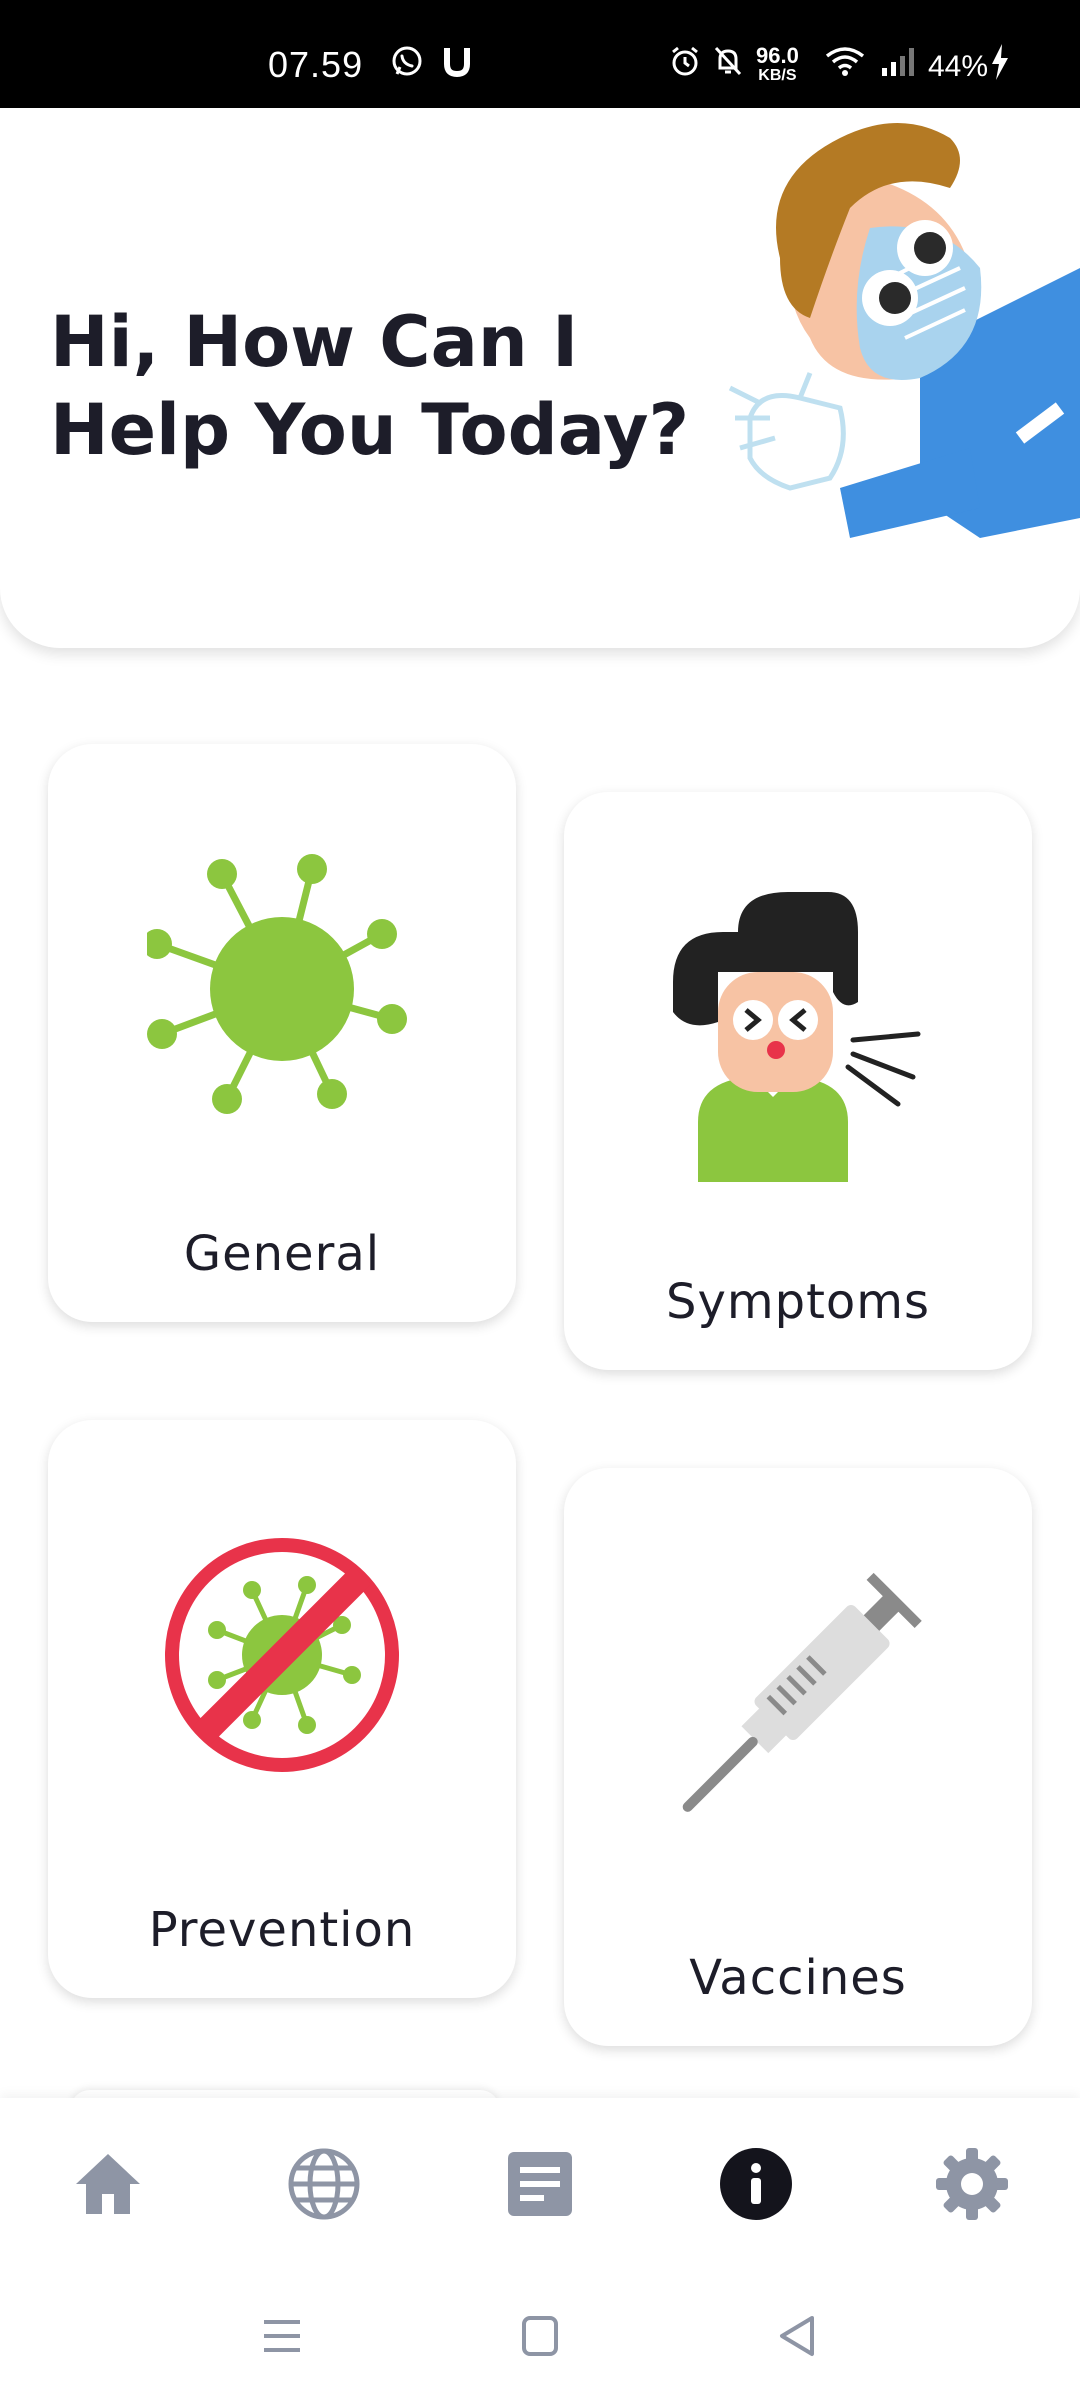  I want to click on gear-icon, so click(972, 2184).